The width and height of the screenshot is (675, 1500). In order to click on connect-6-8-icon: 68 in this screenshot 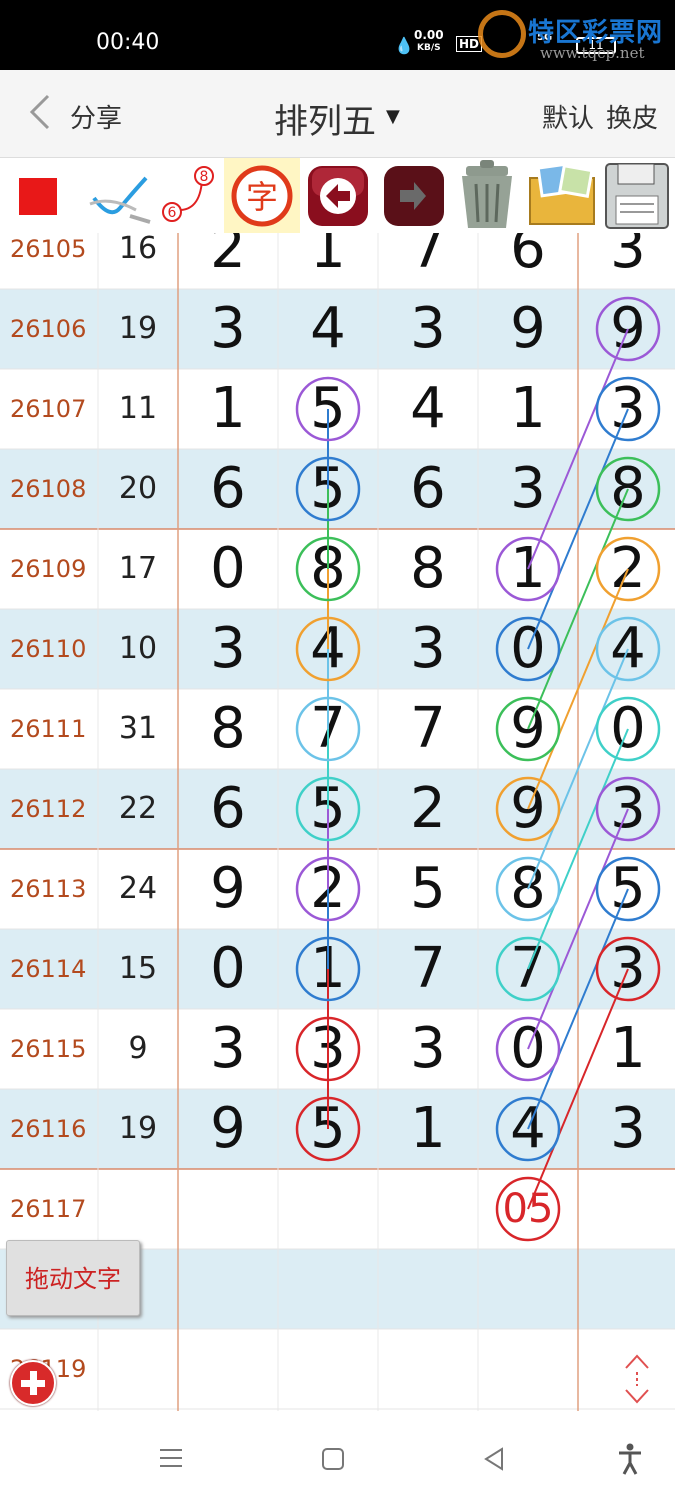, I will do `click(189, 195)`.